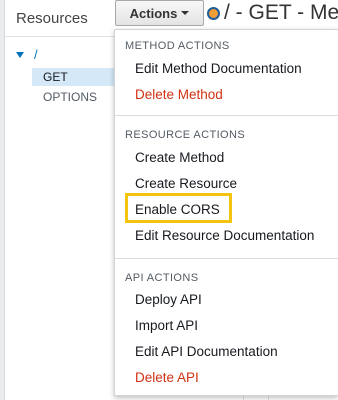 This screenshot has height=400, width=338. What do you see at coordinates (186, 183) in the screenshot?
I see `menu-item-create-resource: Create Resource` at bounding box center [186, 183].